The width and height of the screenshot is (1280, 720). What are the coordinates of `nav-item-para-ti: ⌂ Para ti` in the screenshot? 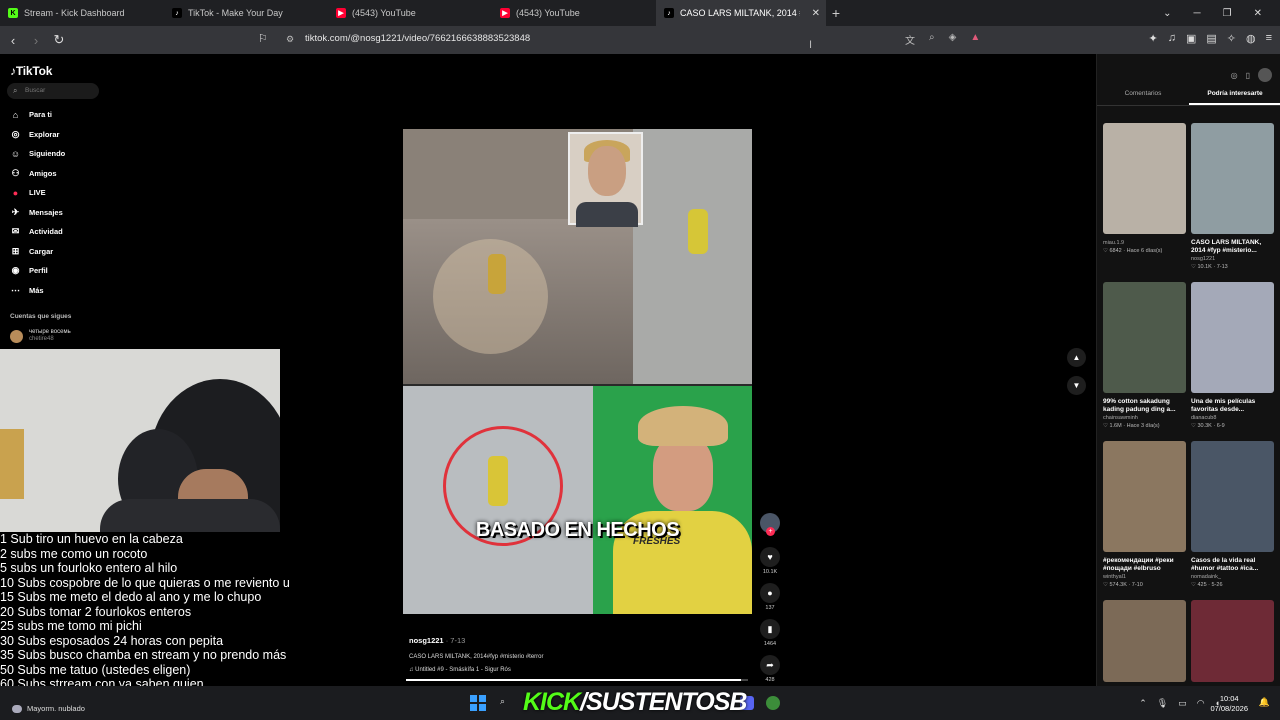 It's located at (31, 114).